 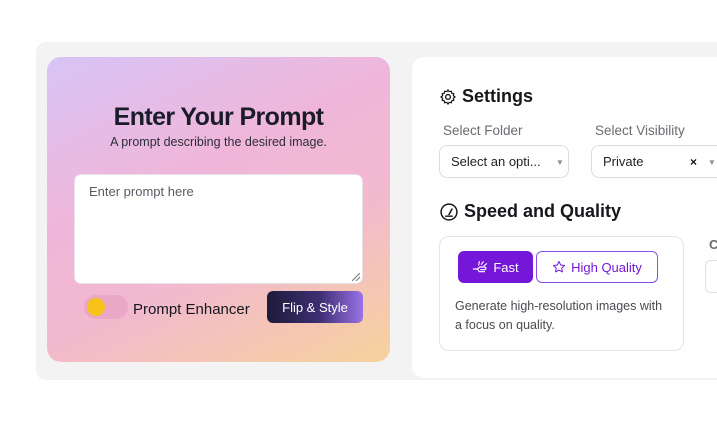 What do you see at coordinates (218, 229) in the screenshot?
I see `prompt-input` at bounding box center [218, 229].